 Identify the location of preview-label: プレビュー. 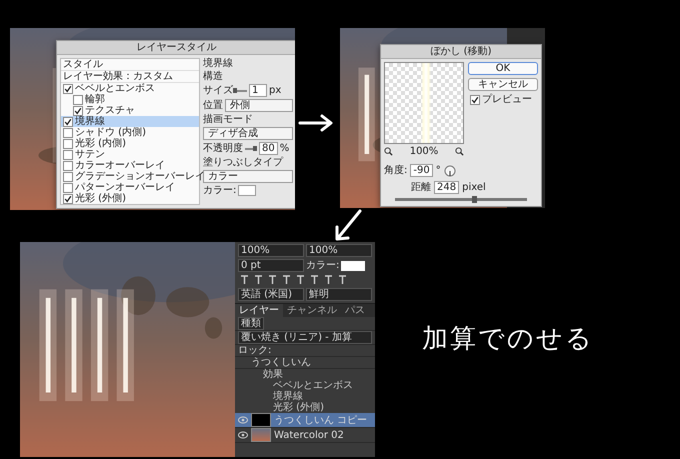
(507, 99).